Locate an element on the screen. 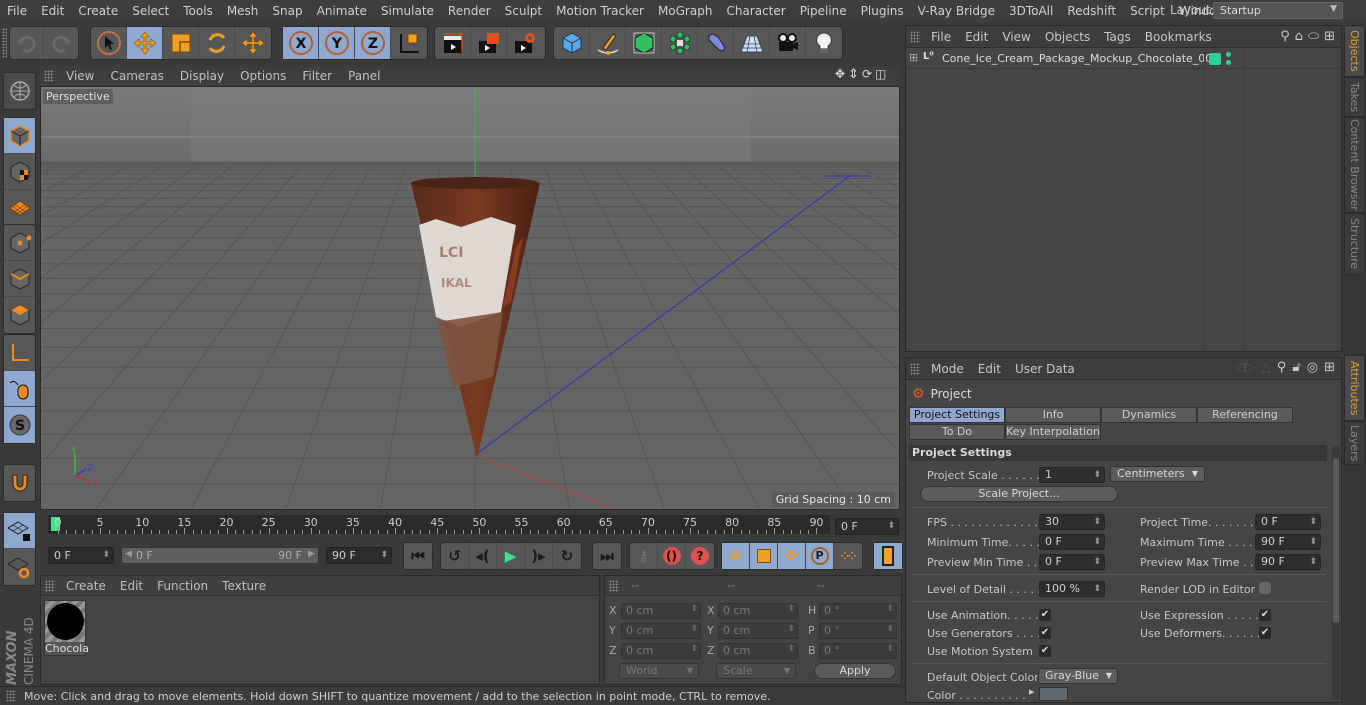  material-menu-edit: Edit is located at coordinates (131, 586).